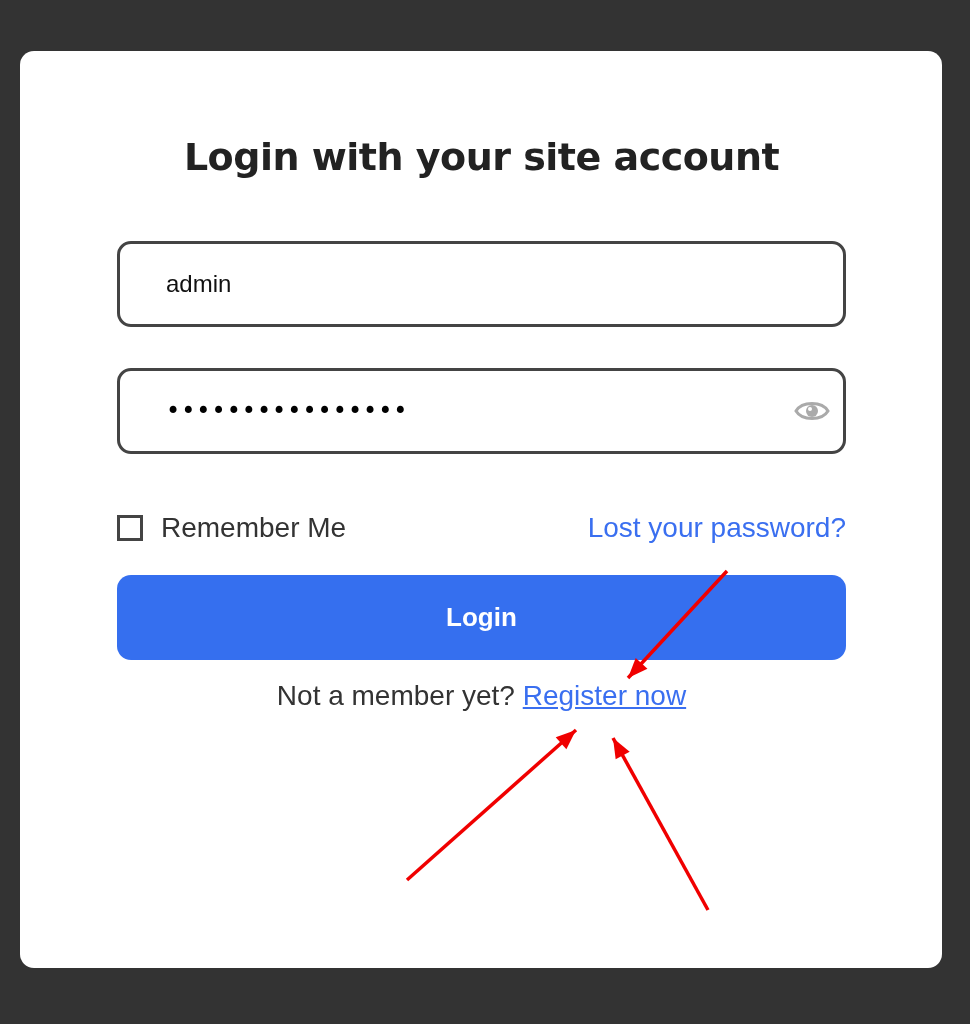 This screenshot has width=970, height=1024. Describe the element at coordinates (254, 528) in the screenshot. I see `remember-label: Remember Me` at that location.